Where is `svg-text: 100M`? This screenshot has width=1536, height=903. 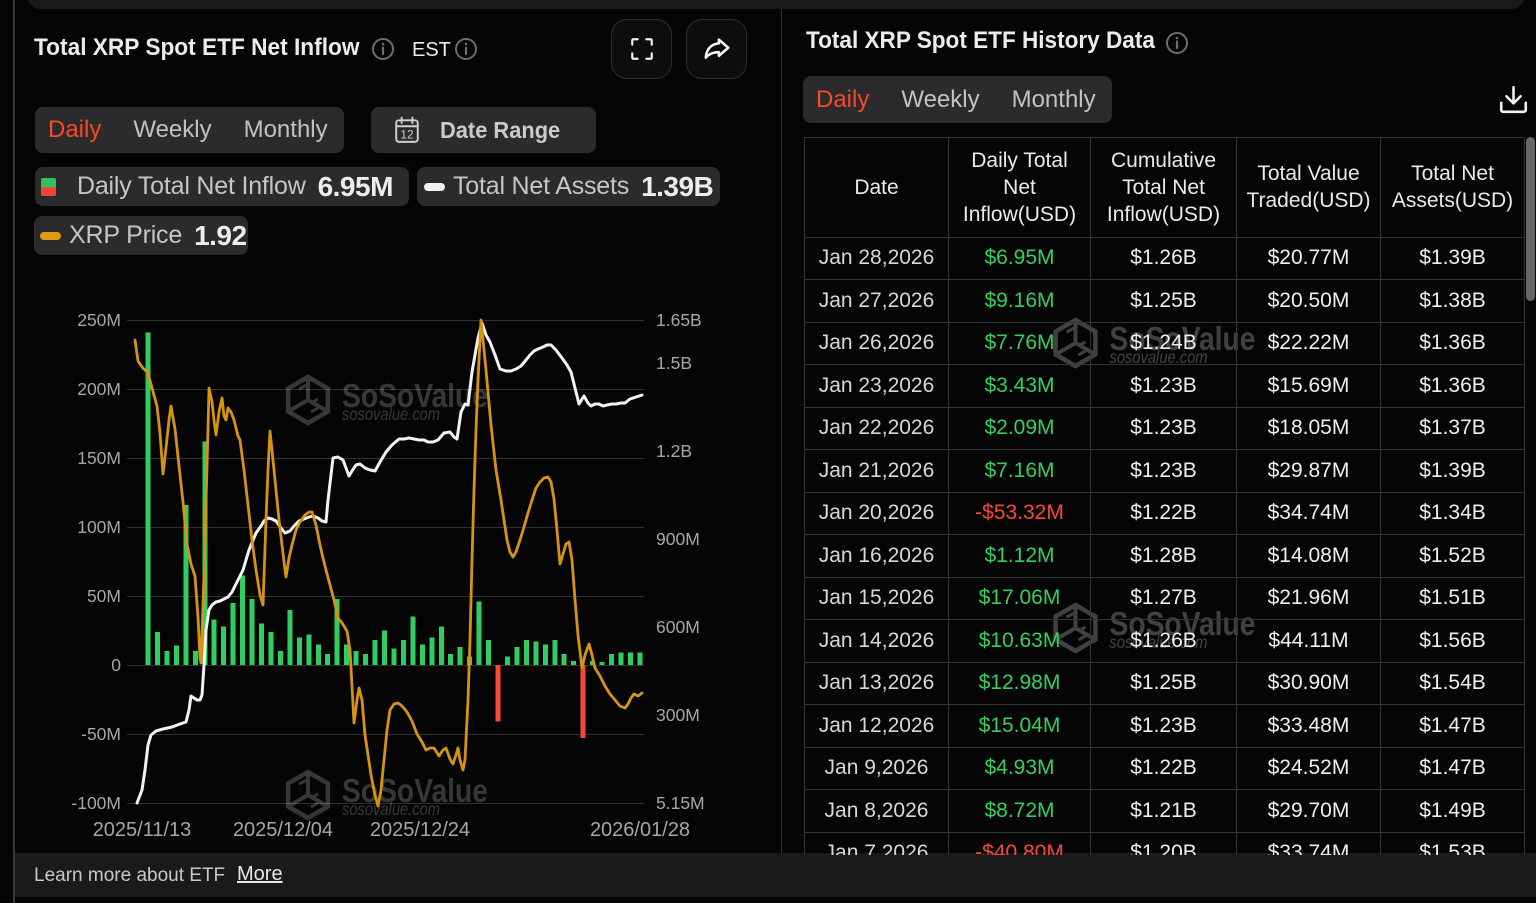
svg-text: 100M is located at coordinates (99, 527).